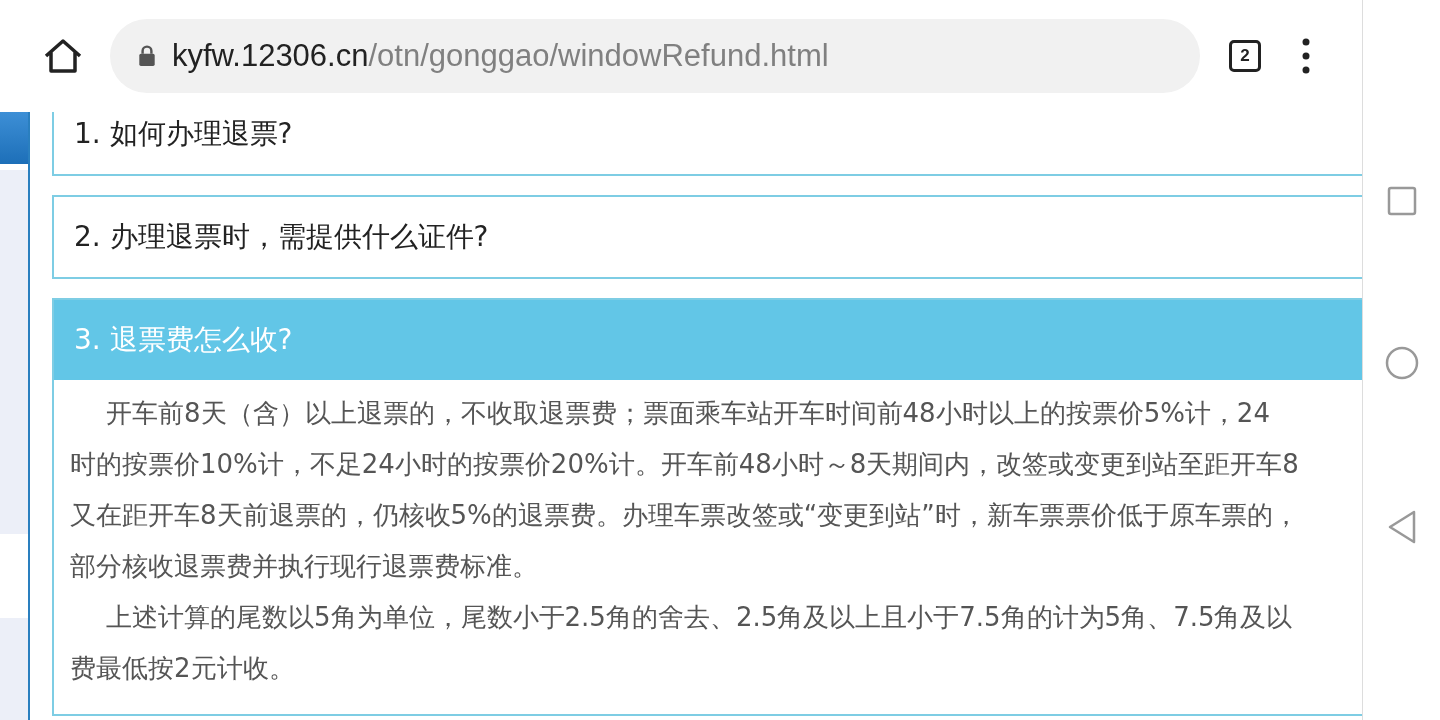 The width and height of the screenshot is (1440, 720). What do you see at coordinates (1401, 527) in the screenshot?
I see `back-icon` at bounding box center [1401, 527].